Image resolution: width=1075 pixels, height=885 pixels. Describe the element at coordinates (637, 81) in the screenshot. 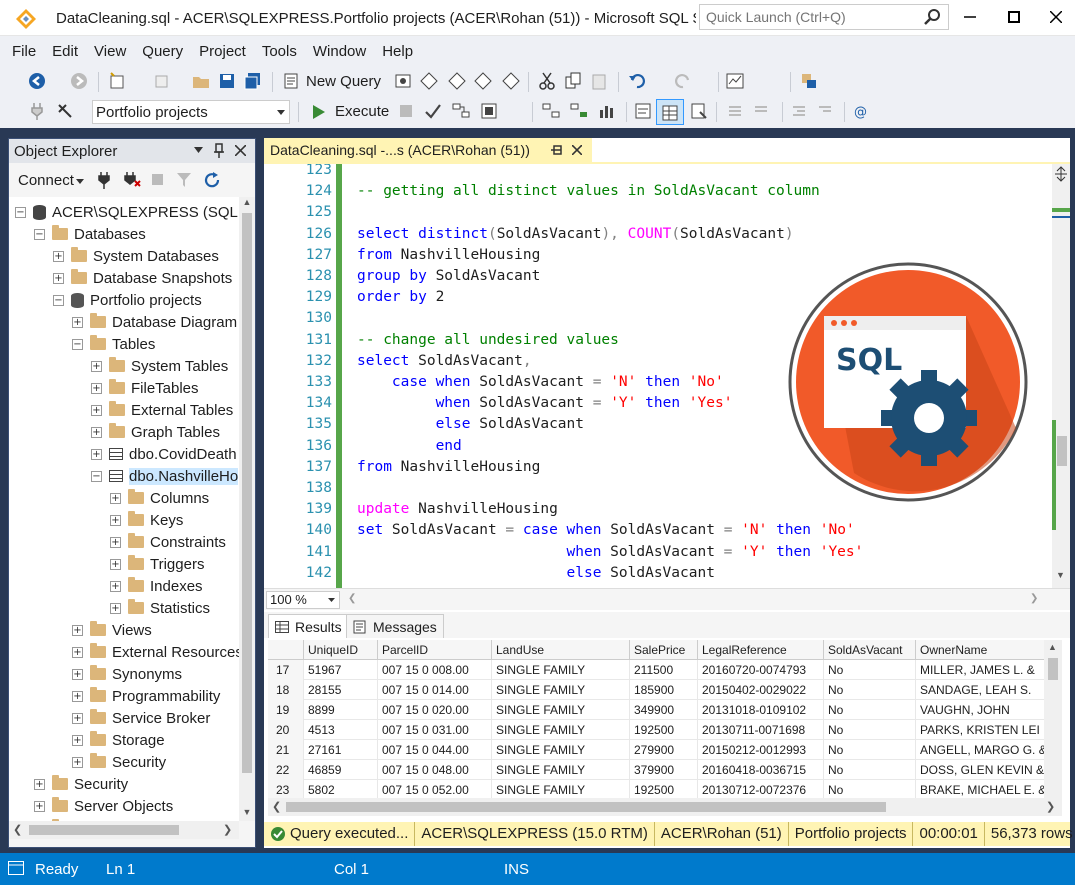

I see `undo-icon` at that location.